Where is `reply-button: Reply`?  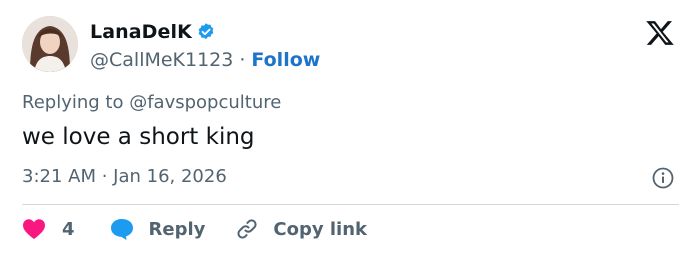
reply-button: Reply is located at coordinates (157, 229).